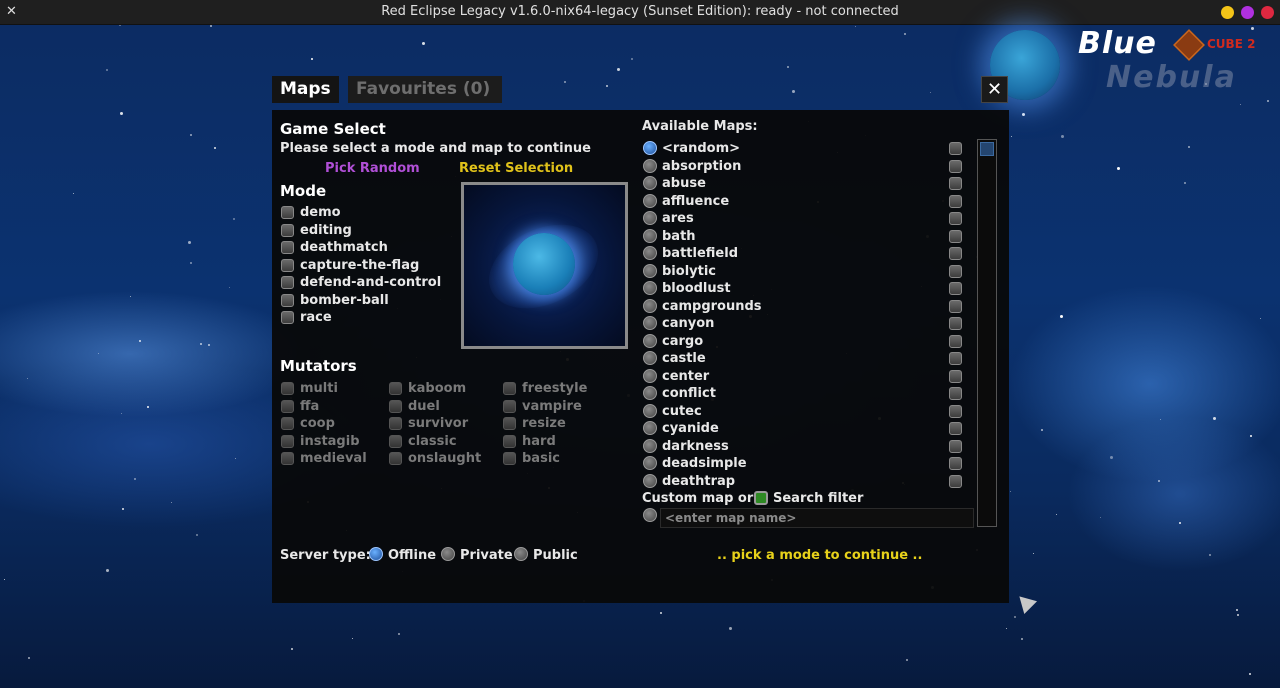  What do you see at coordinates (448, 554) in the screenshot?
I see `server-private-radio` at bounding box center [448, 554].